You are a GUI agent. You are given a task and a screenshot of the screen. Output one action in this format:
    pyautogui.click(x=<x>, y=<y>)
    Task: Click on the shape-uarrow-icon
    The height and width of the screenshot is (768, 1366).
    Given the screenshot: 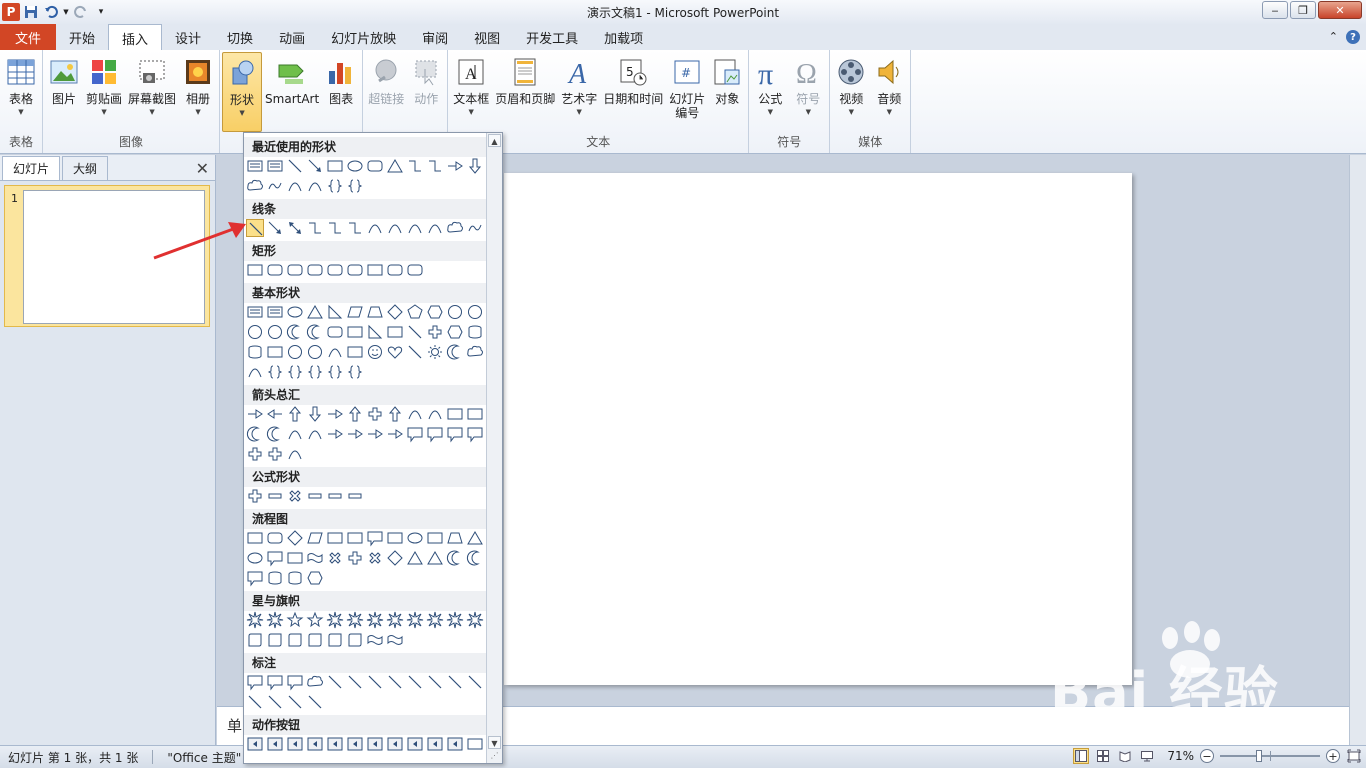 What is the action you would take?
    pyautogui.click(x=295, y=414)
    